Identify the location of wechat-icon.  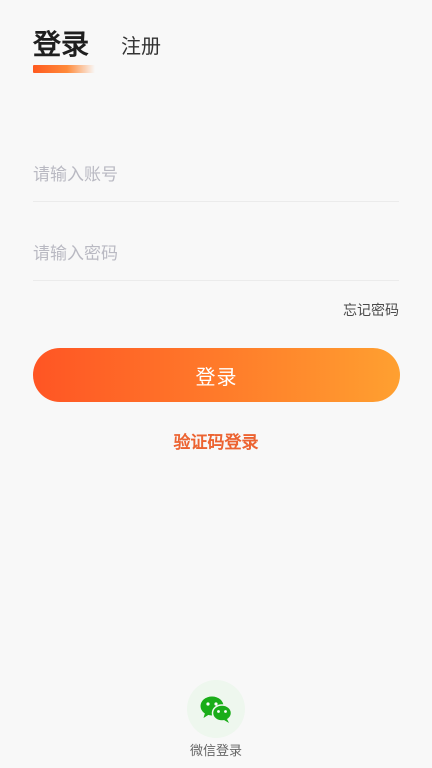
(216, 709).